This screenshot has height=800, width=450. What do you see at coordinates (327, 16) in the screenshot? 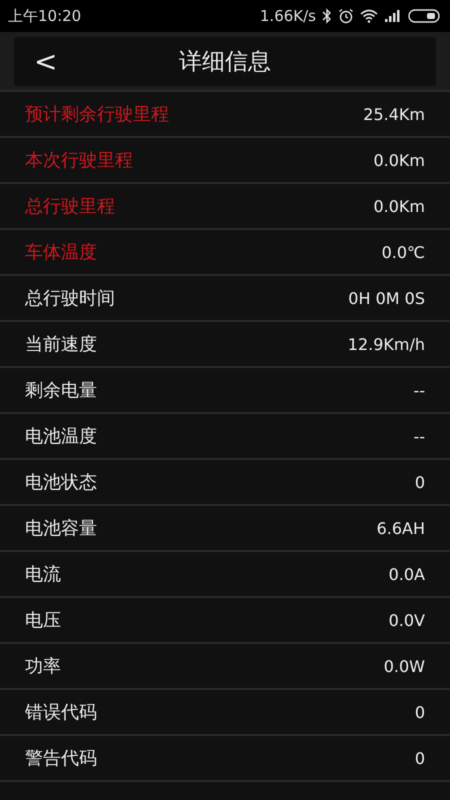
I see `bluetooth-icon` at bounding box center [327, 16].